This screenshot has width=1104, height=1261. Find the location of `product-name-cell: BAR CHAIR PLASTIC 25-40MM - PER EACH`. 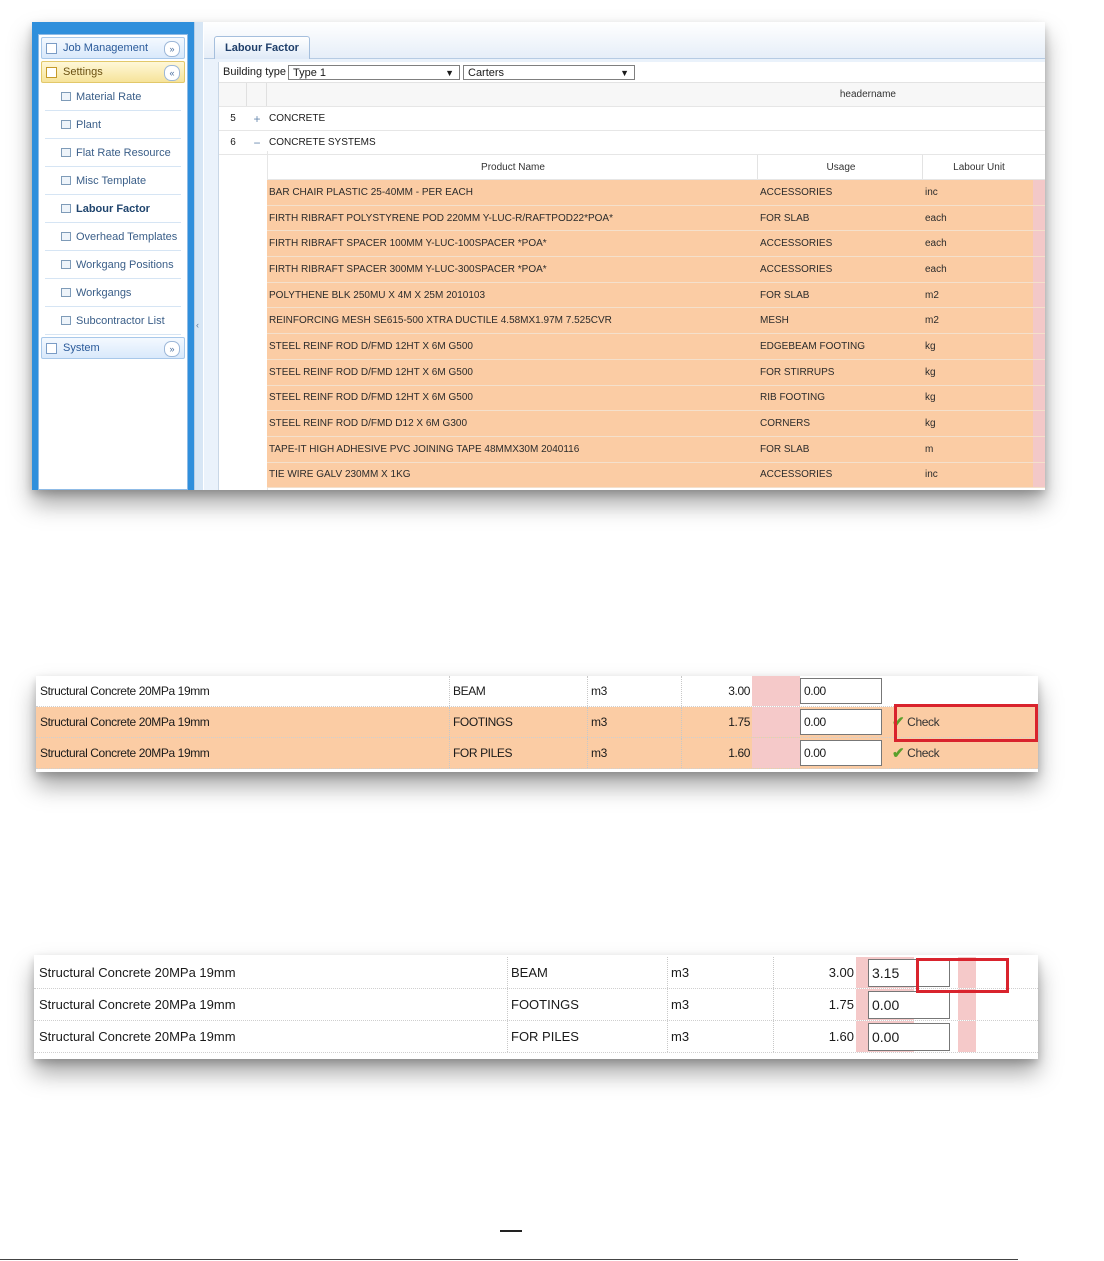

product-name-cell: BAR CHAIR PLASTIC 25-40MM - PER EACH is located at coordinates (371, 192).